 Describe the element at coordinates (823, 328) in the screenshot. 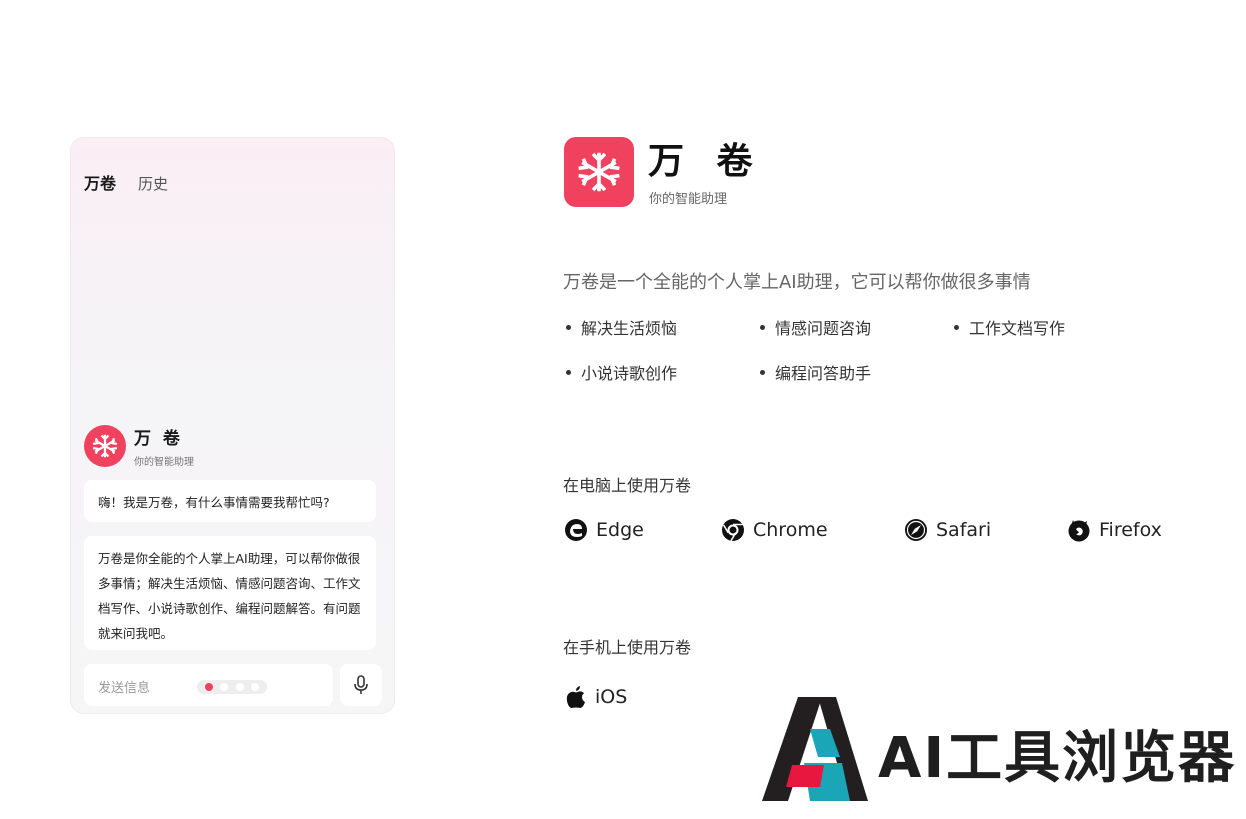

I see `feature-label: 情感问题咨询` at that location.